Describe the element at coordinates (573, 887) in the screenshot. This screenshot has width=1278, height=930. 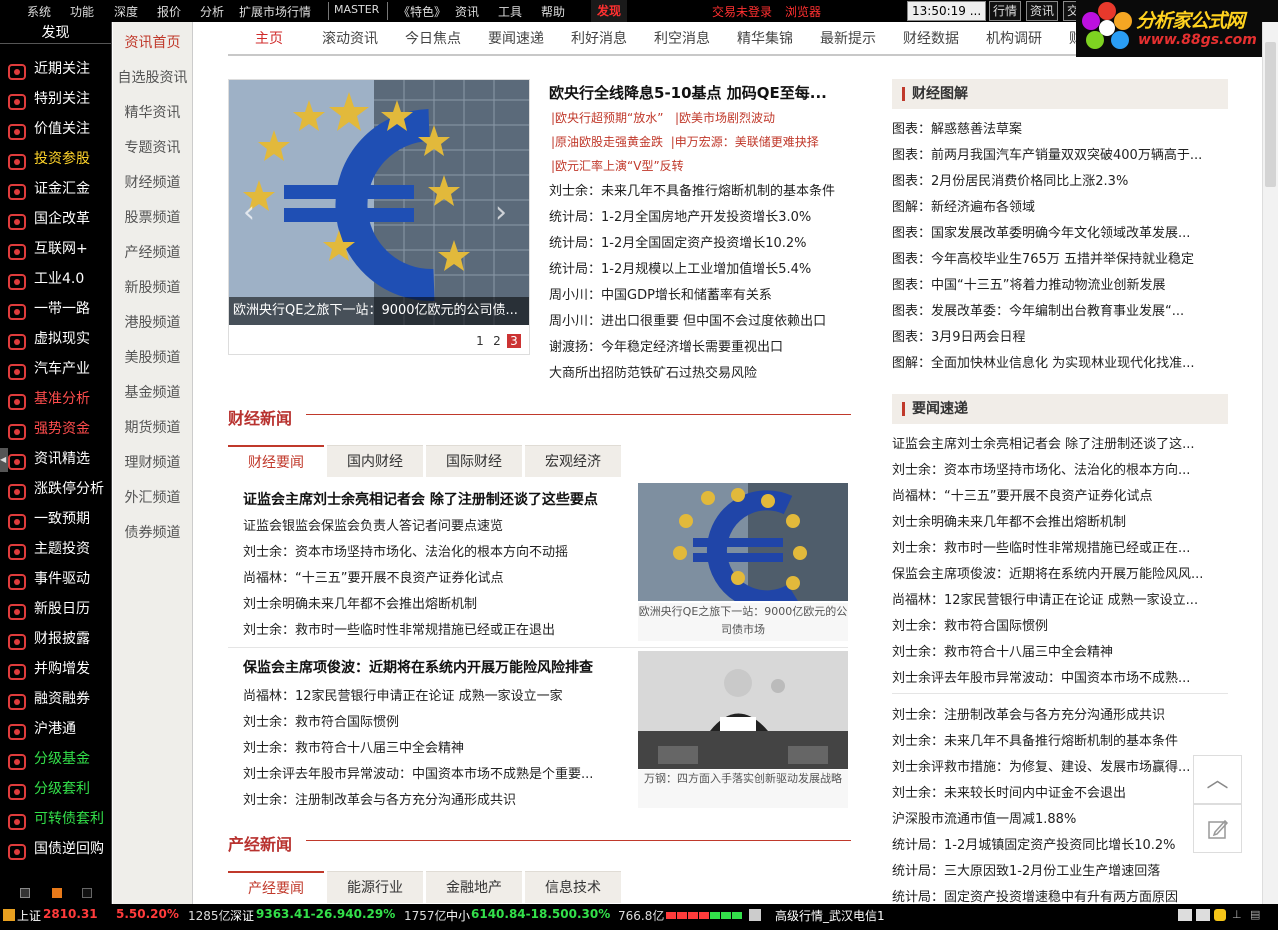
I see `industry-tab: 信息技术` at that location.